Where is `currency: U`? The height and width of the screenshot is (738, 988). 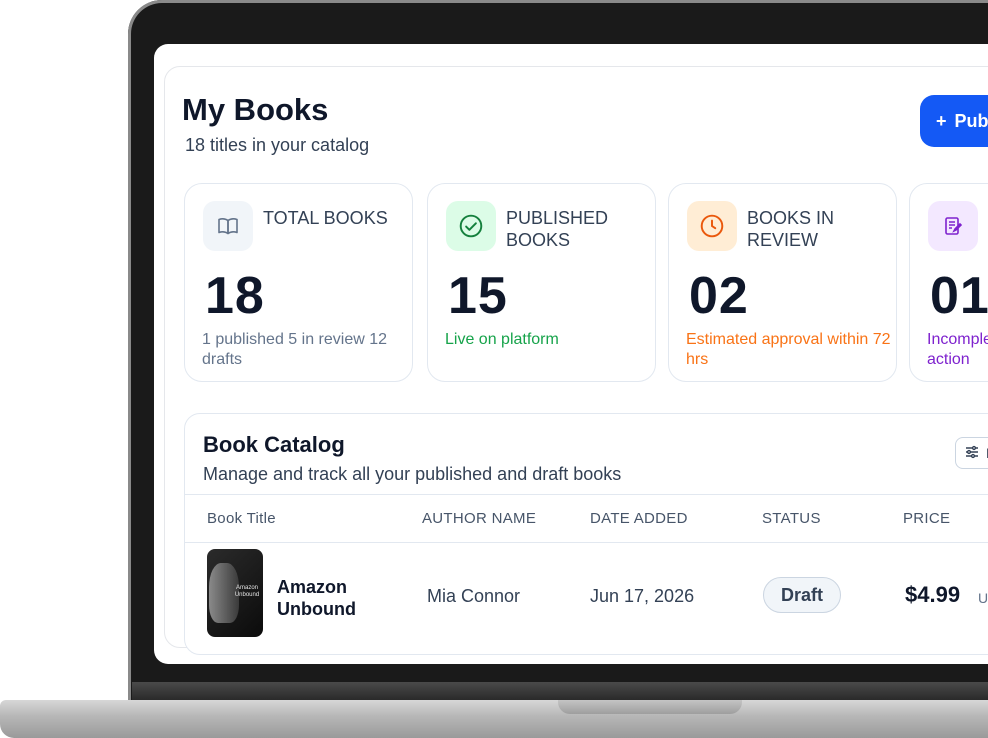
currency: U is located at coordinates (983, 598).